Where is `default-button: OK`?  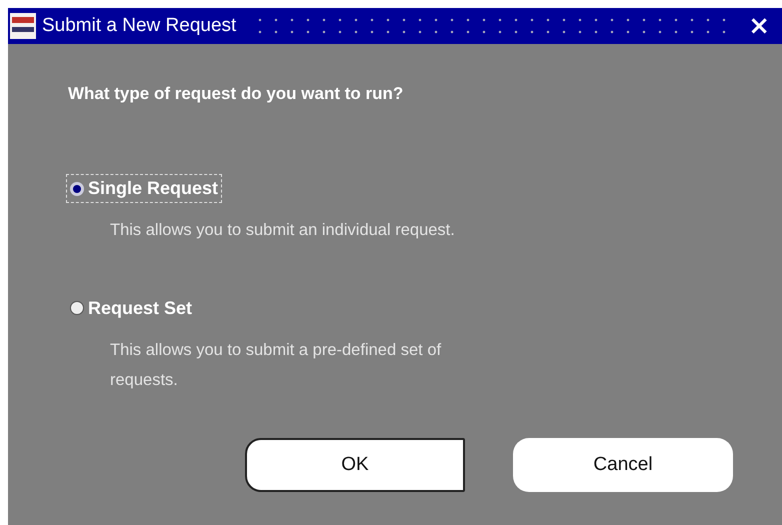
default-button: OK is located at coordinates (355, 465).